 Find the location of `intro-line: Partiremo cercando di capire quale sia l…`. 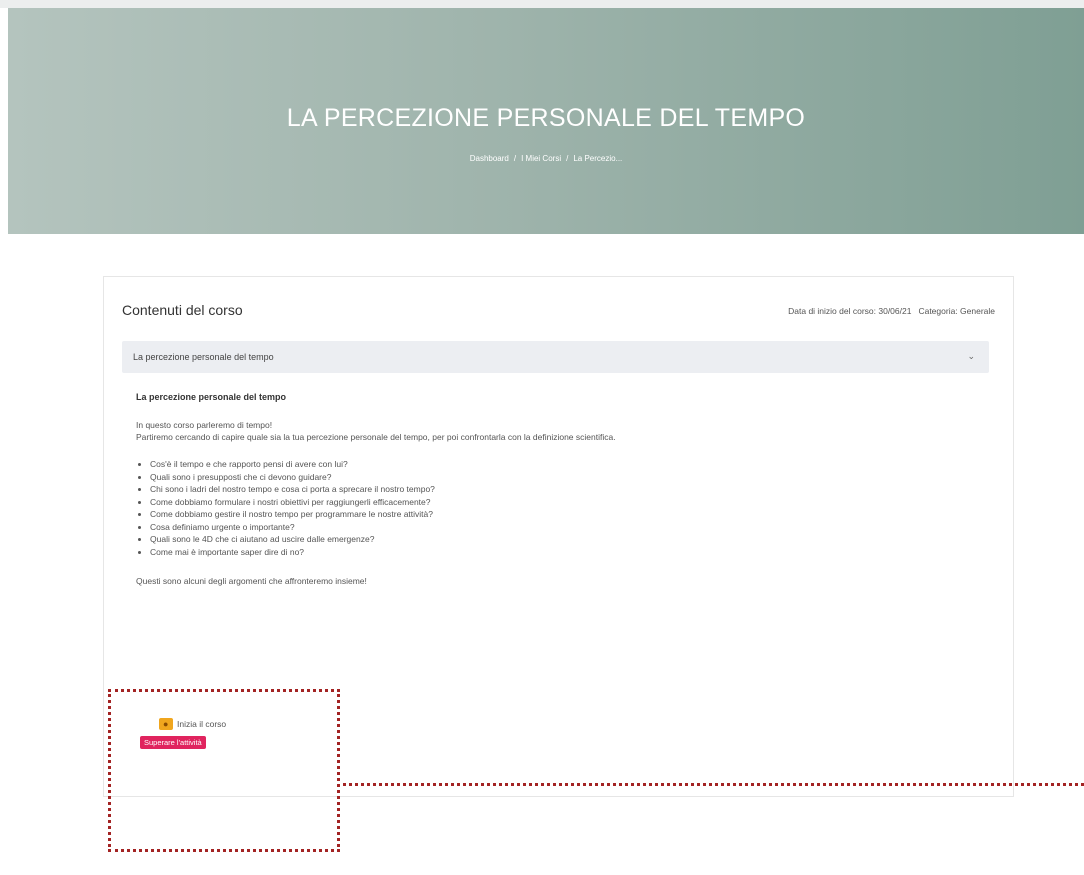

intro-line: Partiremo cercando di capire quale sia l… is located at coordinates (376, 437).